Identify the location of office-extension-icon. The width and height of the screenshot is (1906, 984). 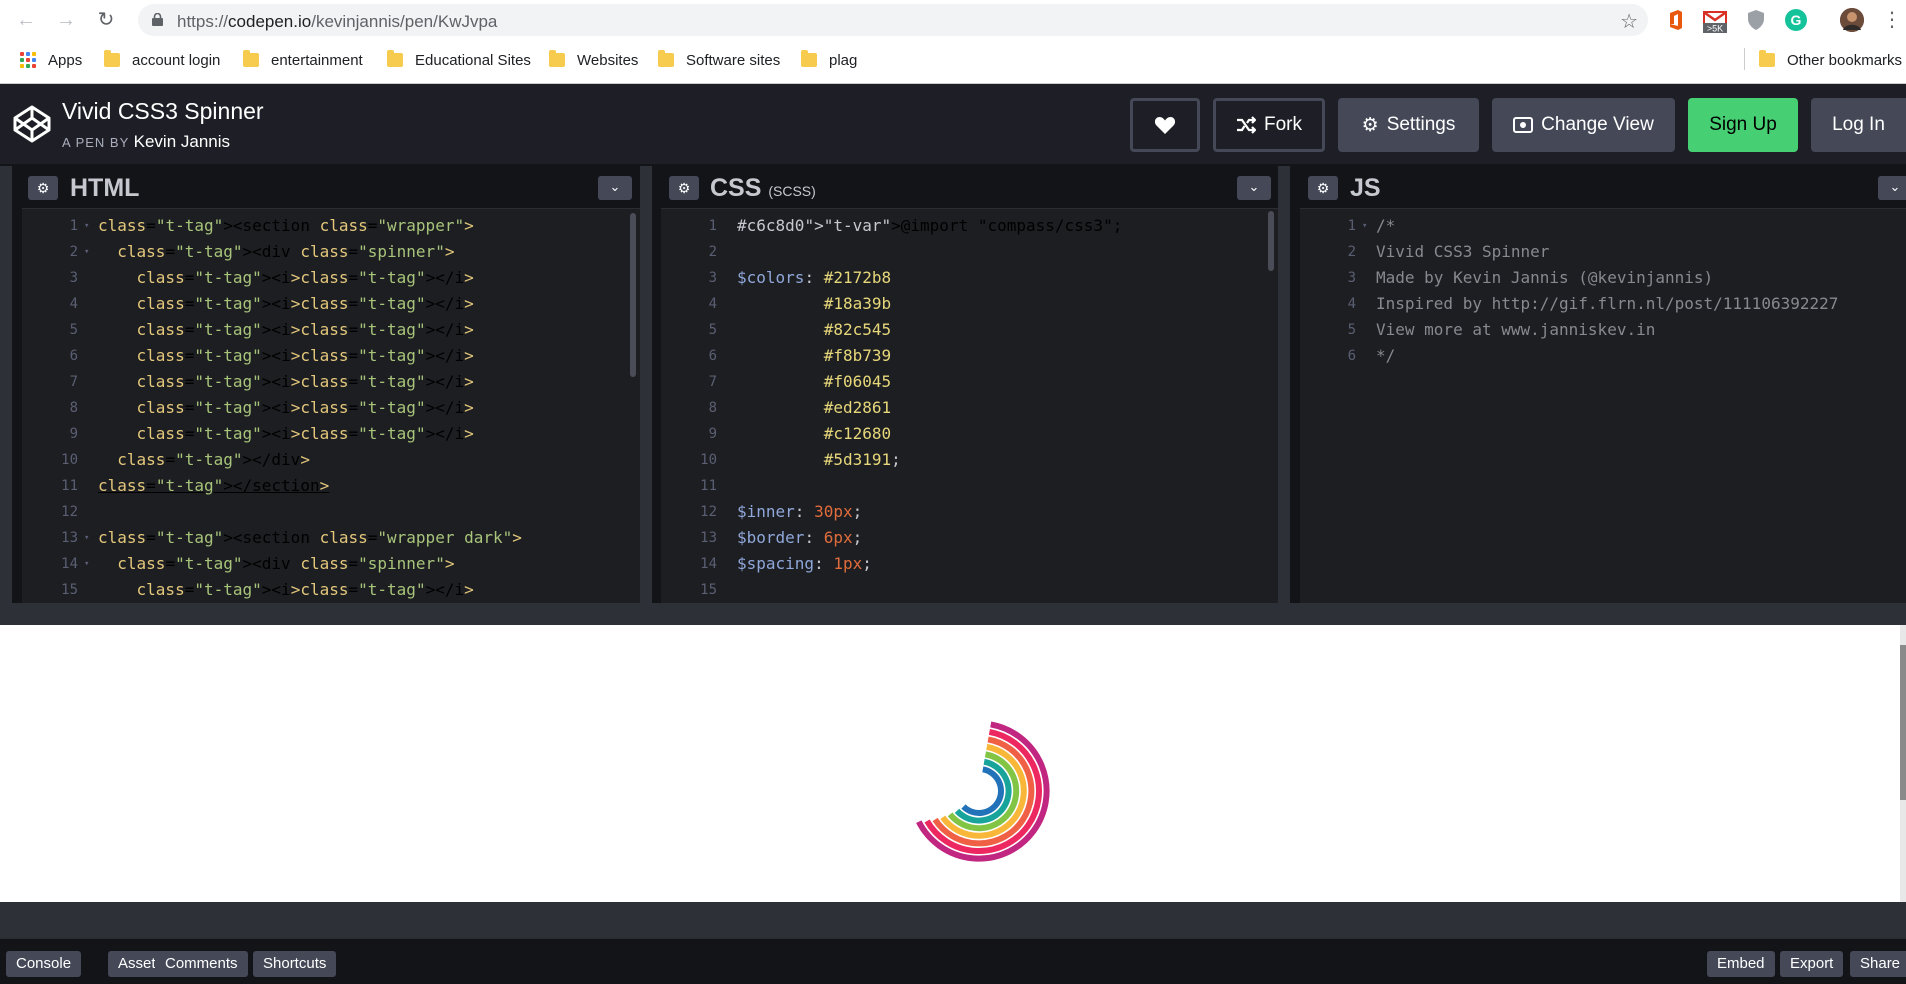
(1676, 20).